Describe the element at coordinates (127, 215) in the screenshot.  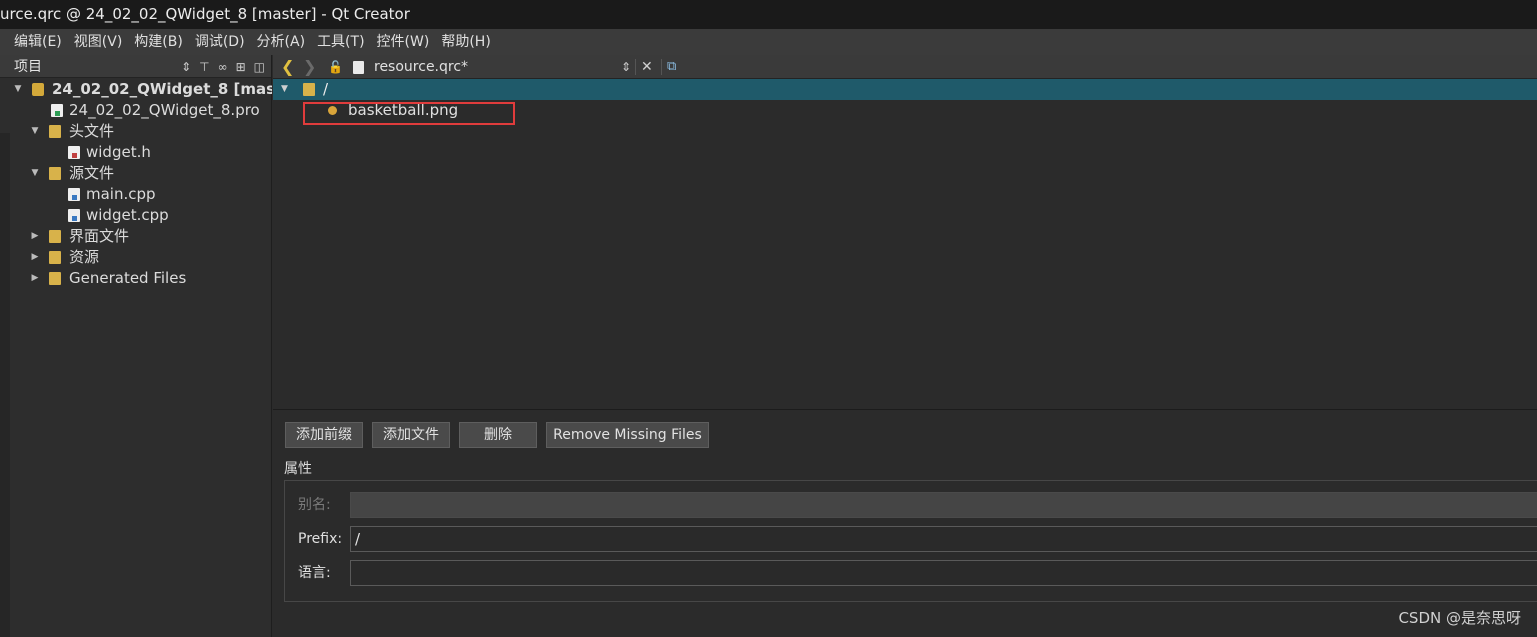
I see `tree-item-label: widget.cpp` at that location.